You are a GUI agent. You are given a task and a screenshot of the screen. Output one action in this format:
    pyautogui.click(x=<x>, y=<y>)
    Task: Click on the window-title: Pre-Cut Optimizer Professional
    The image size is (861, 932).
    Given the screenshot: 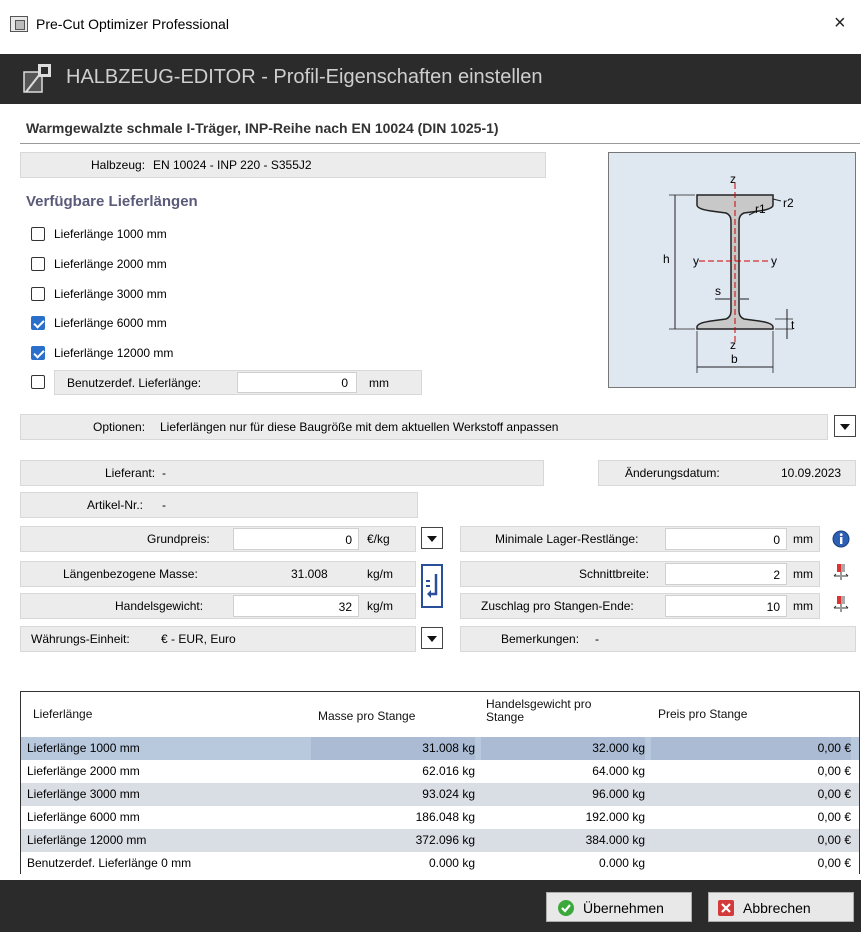 What is the action you would take?
    pyautogui.click(x=132, y=24)
    